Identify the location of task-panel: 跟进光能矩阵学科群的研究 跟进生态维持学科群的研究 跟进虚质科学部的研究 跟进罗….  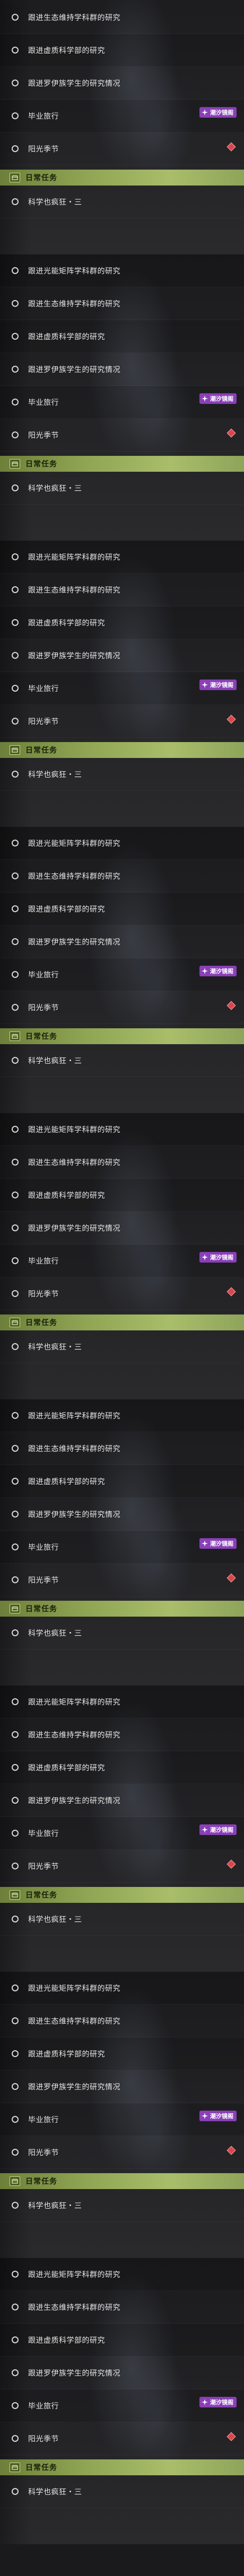
(122, 397).